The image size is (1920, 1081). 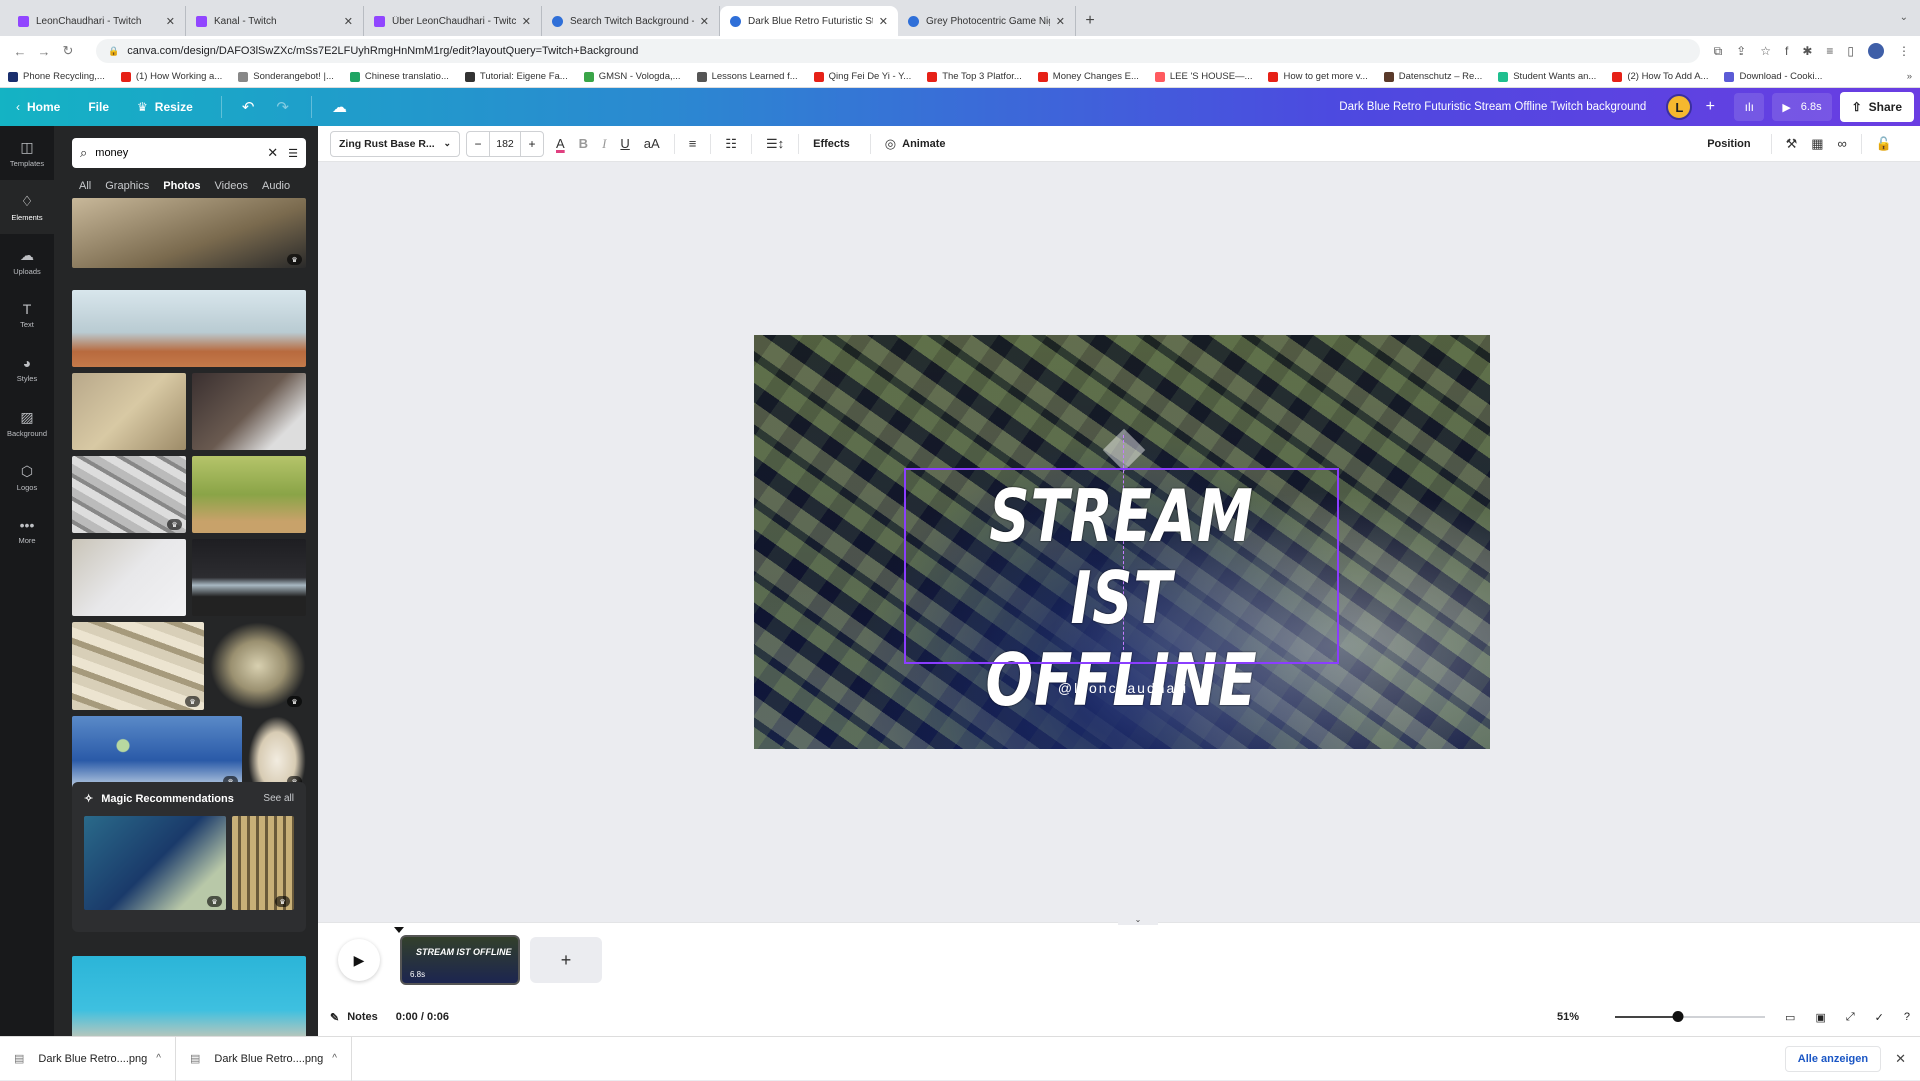 I want to click on translate-icon: ⧉, so click(x=1718, y=51).